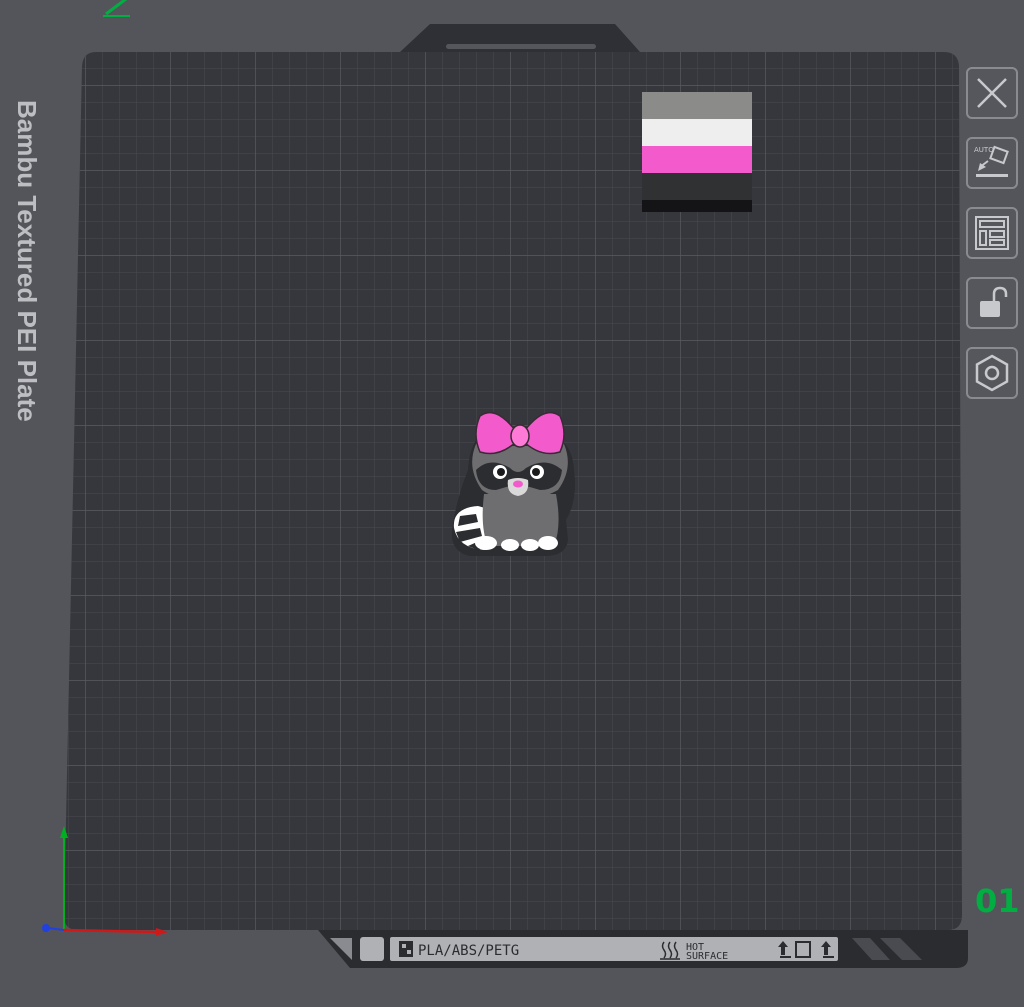 Image resolution: width=1024 pixels, height=1007 pixels. I want to click on arrange-icon, so click(992, 233).